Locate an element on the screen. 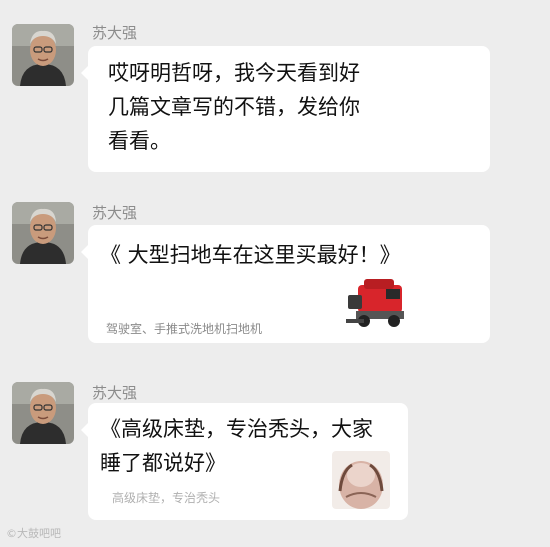 The width and height of the screenshot is (550, 547). red-sweeper-vehicle-icon is located at coordinates (375, 303).